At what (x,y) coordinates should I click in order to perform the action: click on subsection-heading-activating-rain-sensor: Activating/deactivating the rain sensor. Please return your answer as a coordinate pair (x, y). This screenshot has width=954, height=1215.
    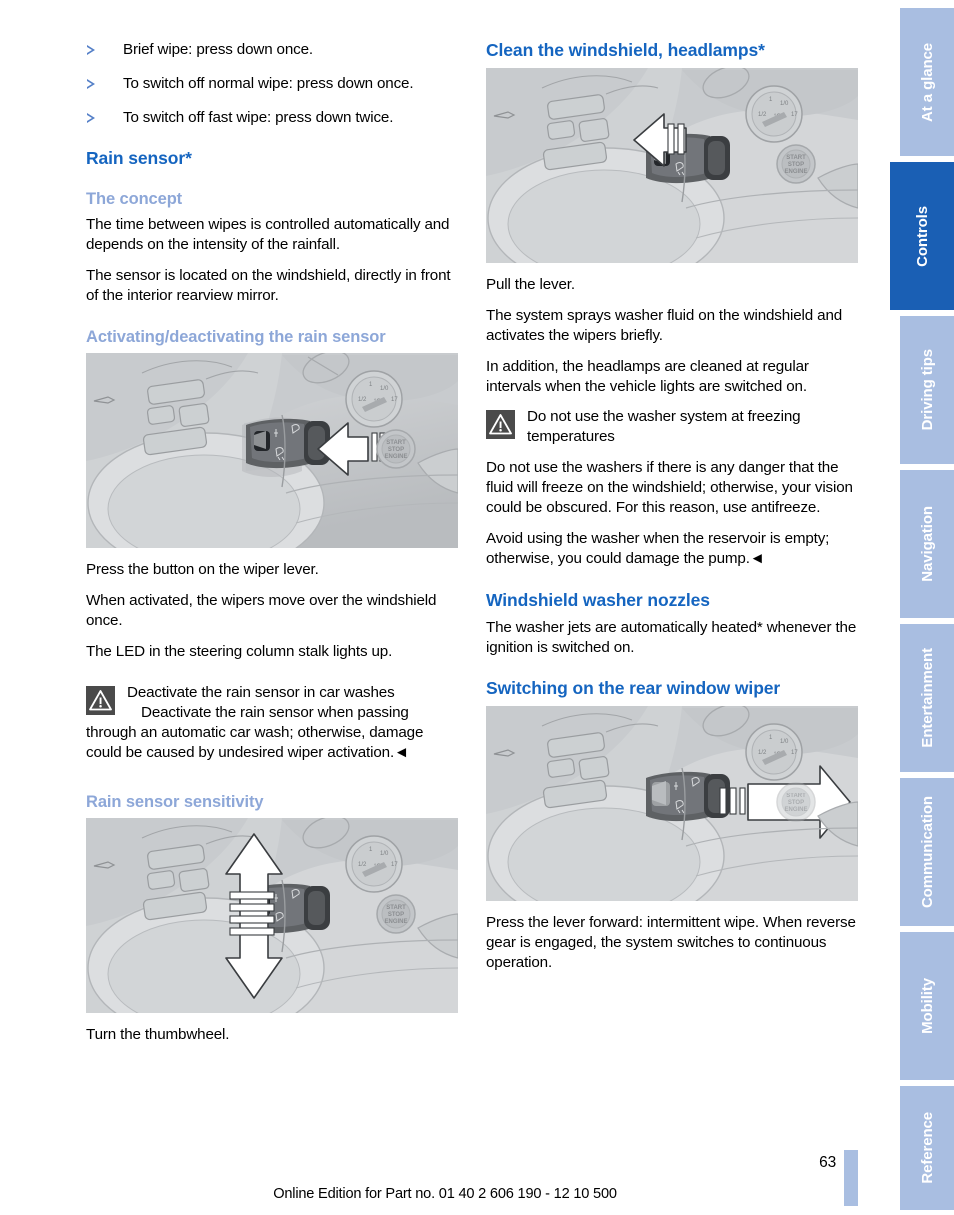
    Looking at the image, I should click on (236, 336).